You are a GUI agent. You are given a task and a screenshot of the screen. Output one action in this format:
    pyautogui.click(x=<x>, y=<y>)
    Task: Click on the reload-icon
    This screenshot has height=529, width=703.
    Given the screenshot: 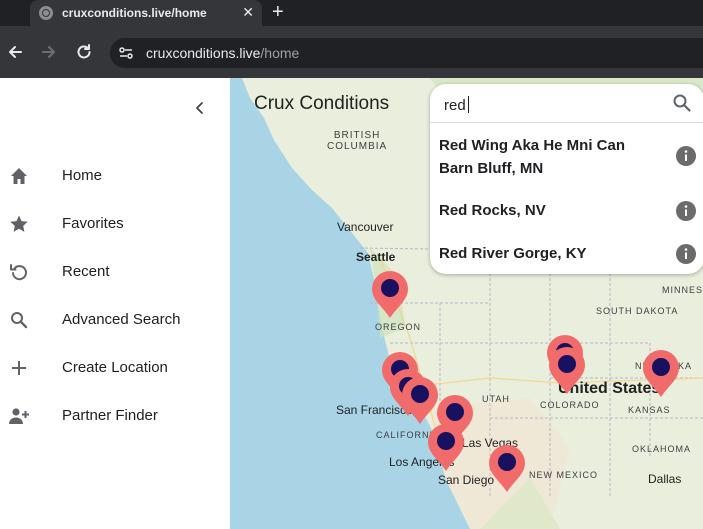 What is the action you would take?
    pyautogui.click(x=84, y=52)
    